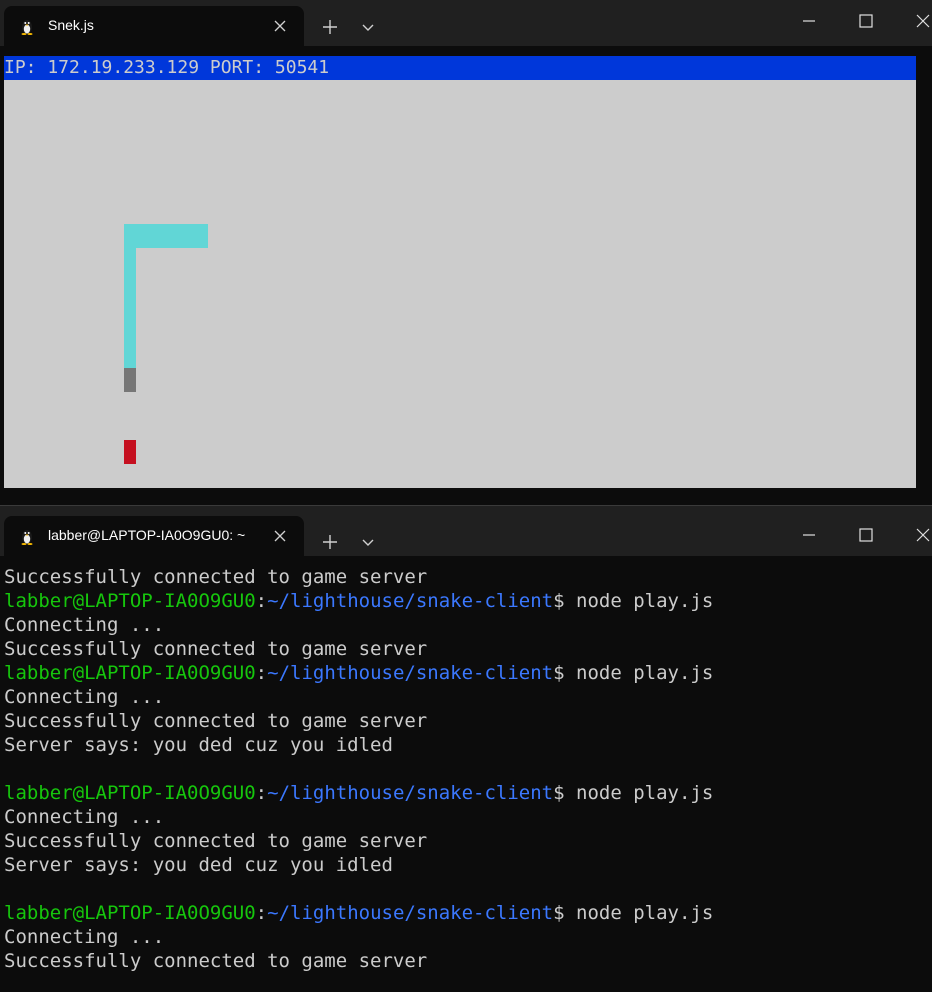  Describe the element at coordinates (147, 535) in the screenshot. I see `tab-title: labber@LAPTOP-IA0O9GU0: ~` at that location.